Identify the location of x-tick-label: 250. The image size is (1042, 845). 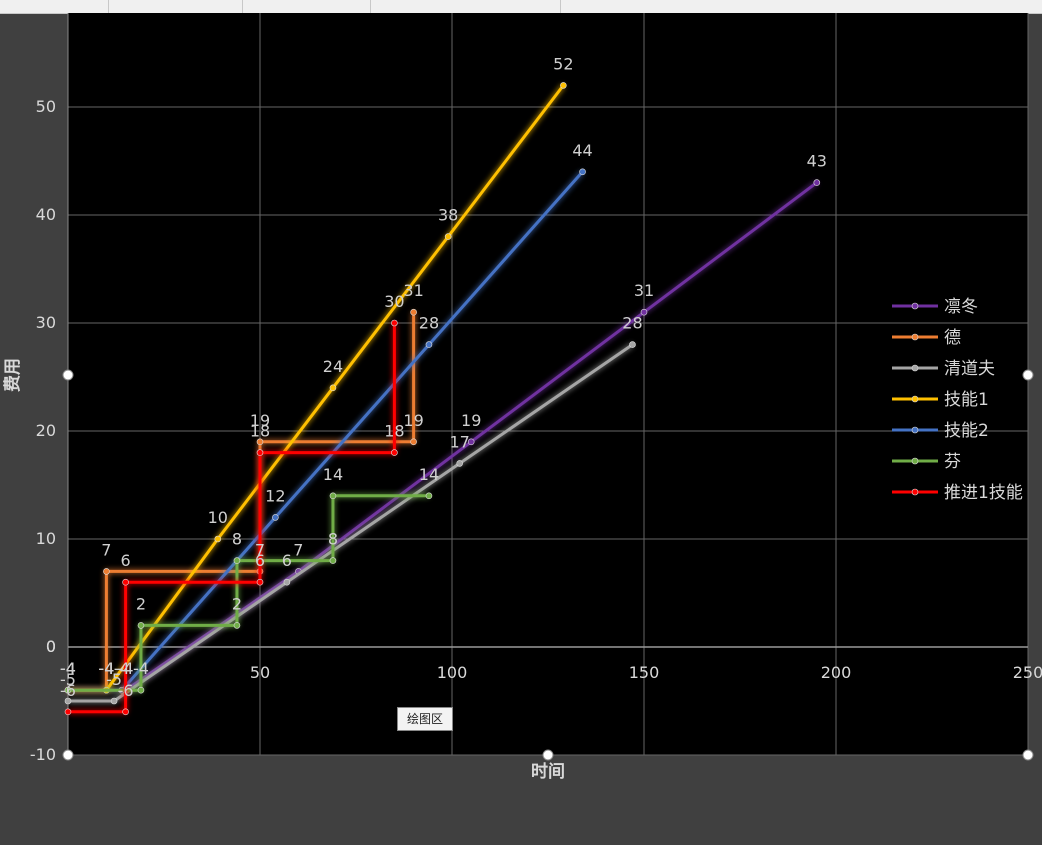
(1027, 672).